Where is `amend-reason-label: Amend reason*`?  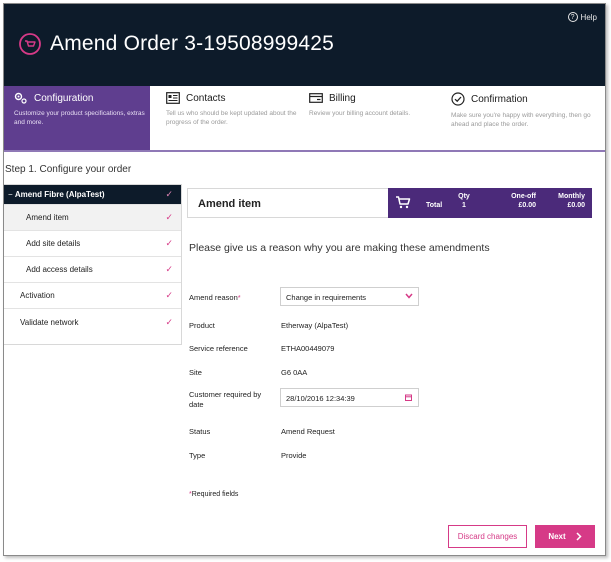 amend-reason-label: Amend reason* is located at coordinates (233, 298).